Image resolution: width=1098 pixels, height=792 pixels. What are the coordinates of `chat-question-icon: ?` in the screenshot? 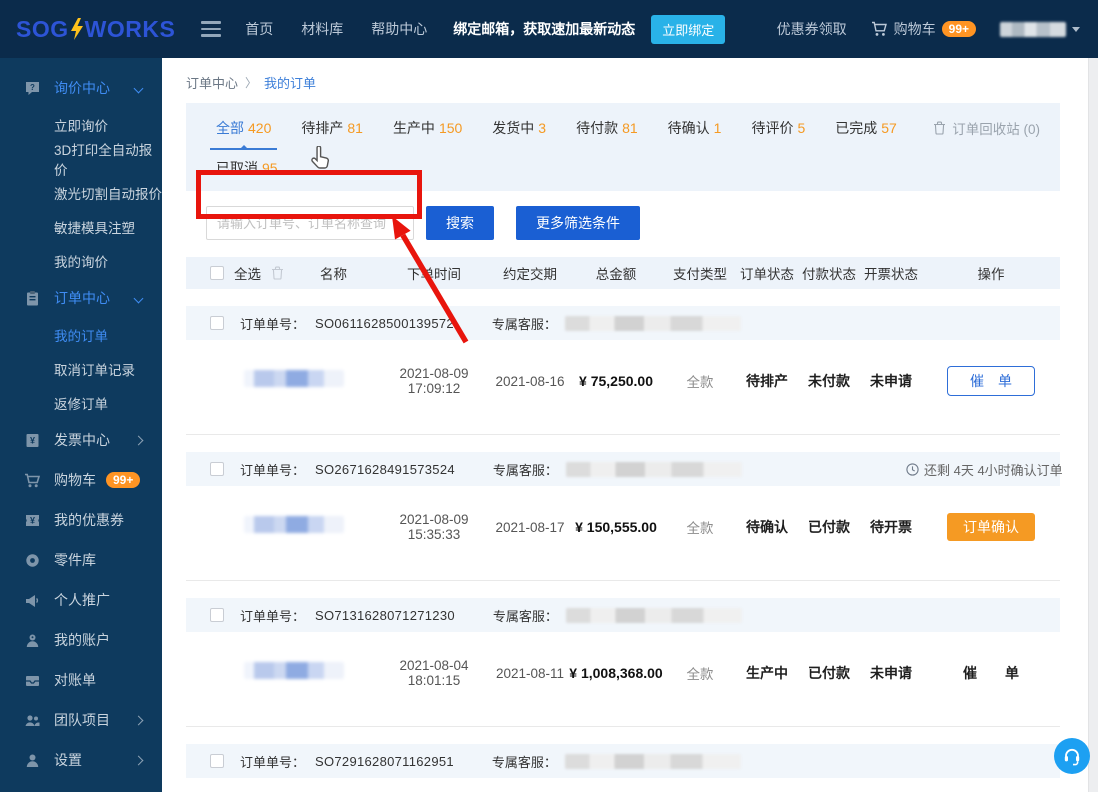 It's located at (32, 88).